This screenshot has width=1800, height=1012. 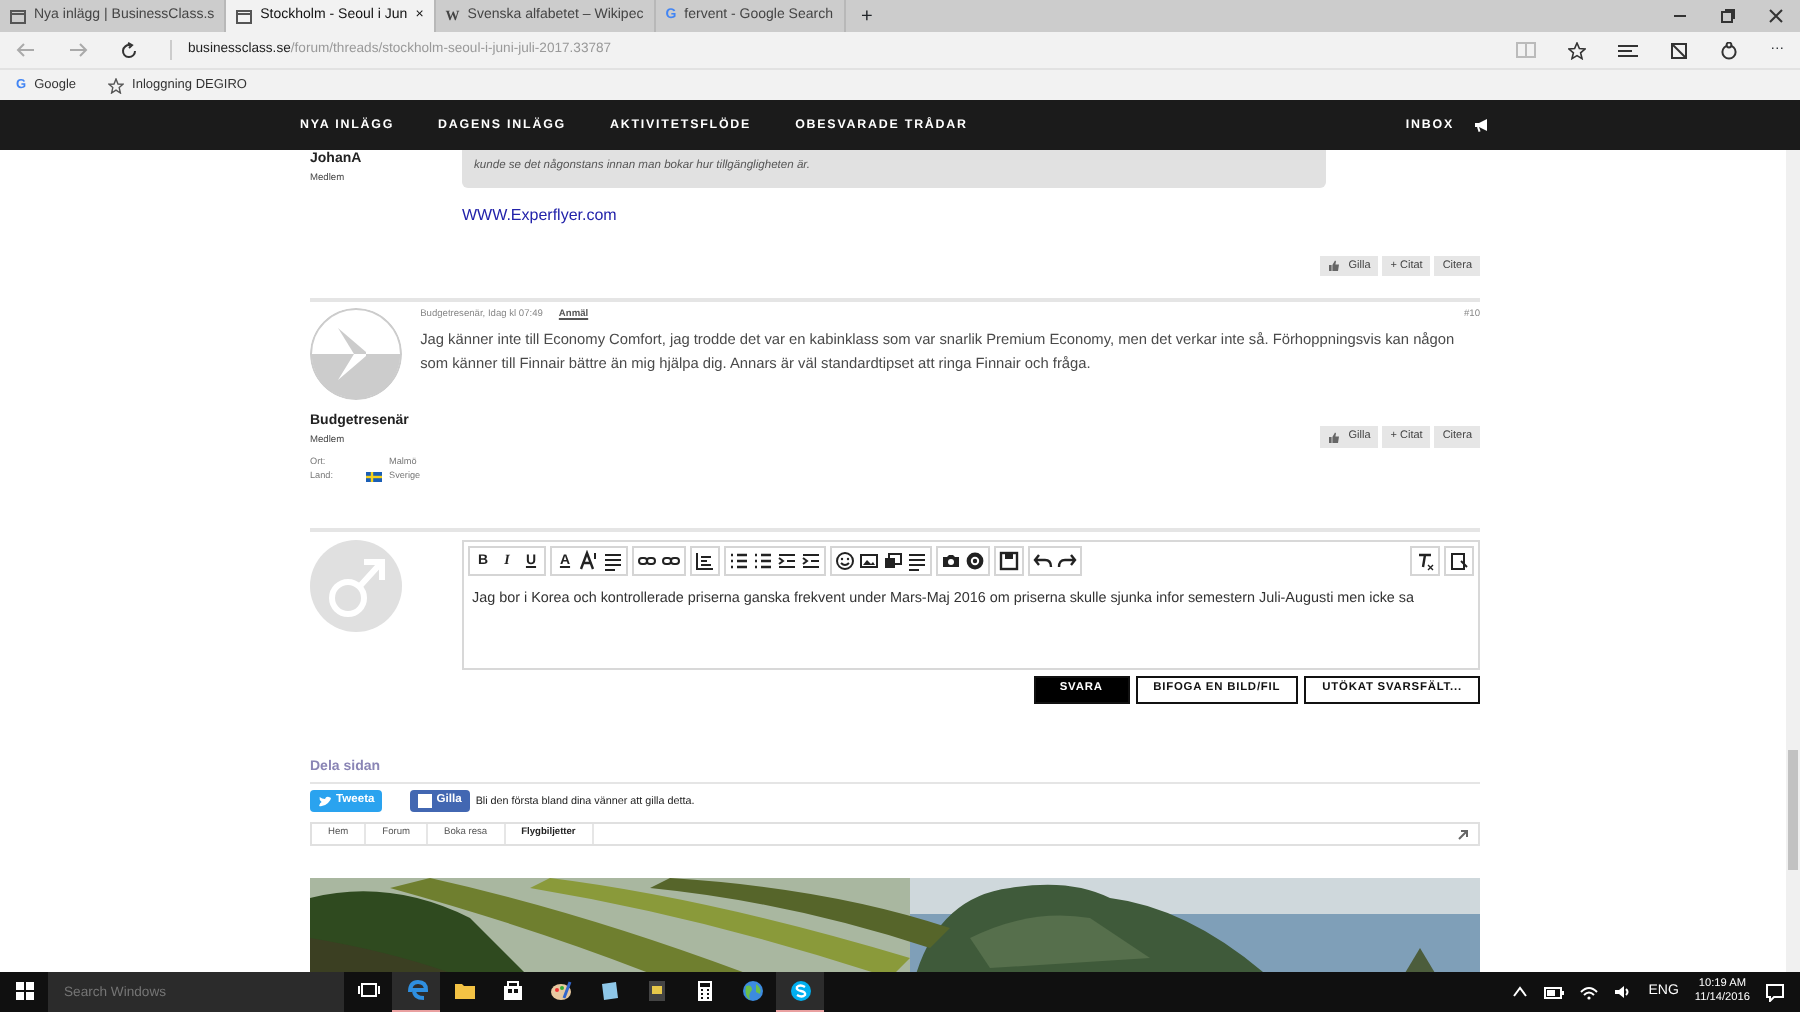 What do you see at coordinates (368, 989) in the screenshot?
I see `task-view-icon` at bounding box center [368, 989].